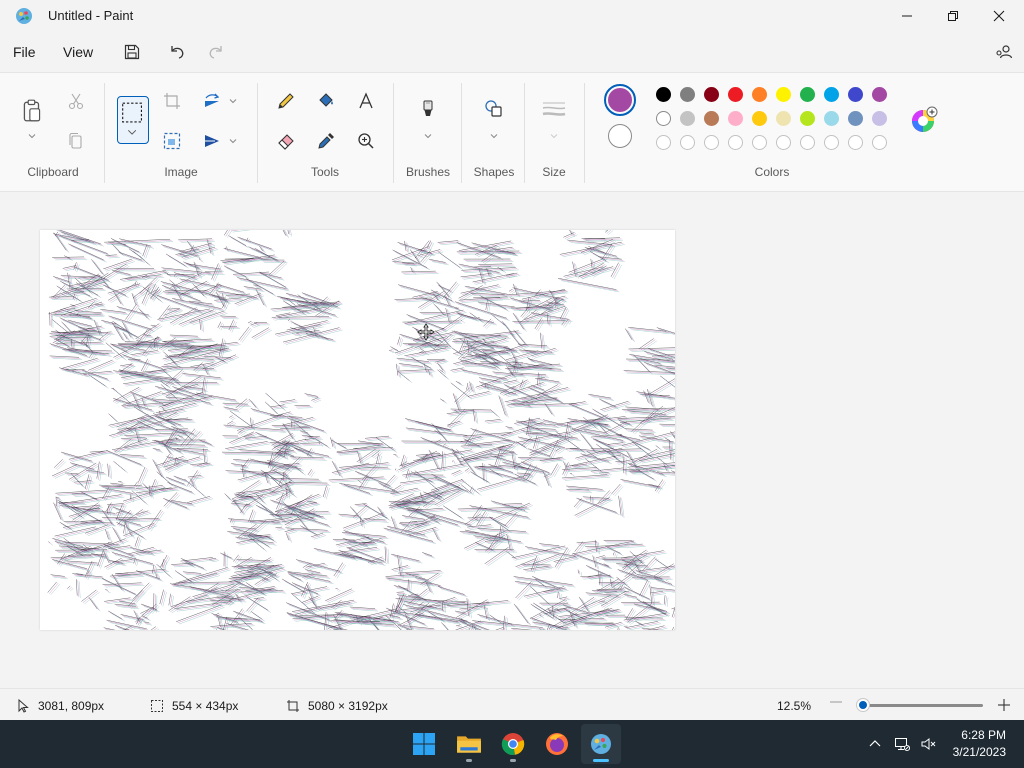  I want to click on color-picker-button, so click(326, 141).